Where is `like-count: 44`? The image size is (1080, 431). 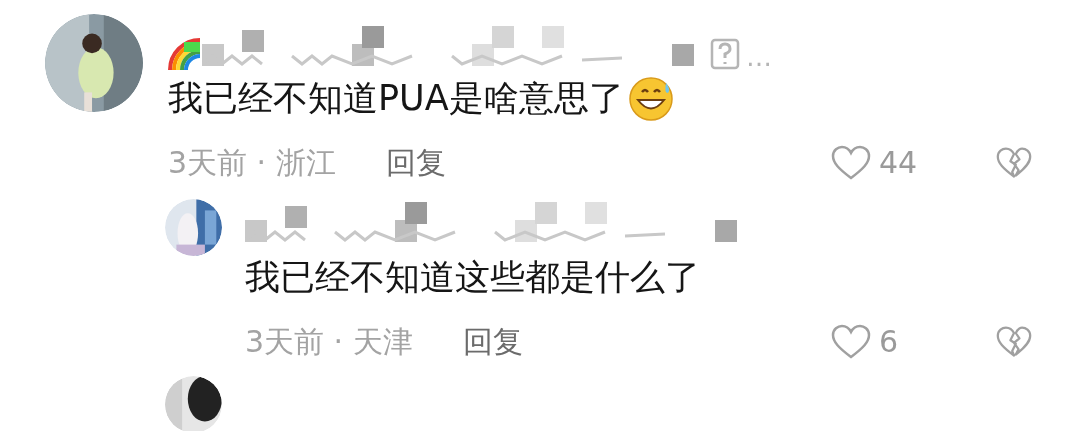
like-count: 44 is located at coordinates (898, 163).